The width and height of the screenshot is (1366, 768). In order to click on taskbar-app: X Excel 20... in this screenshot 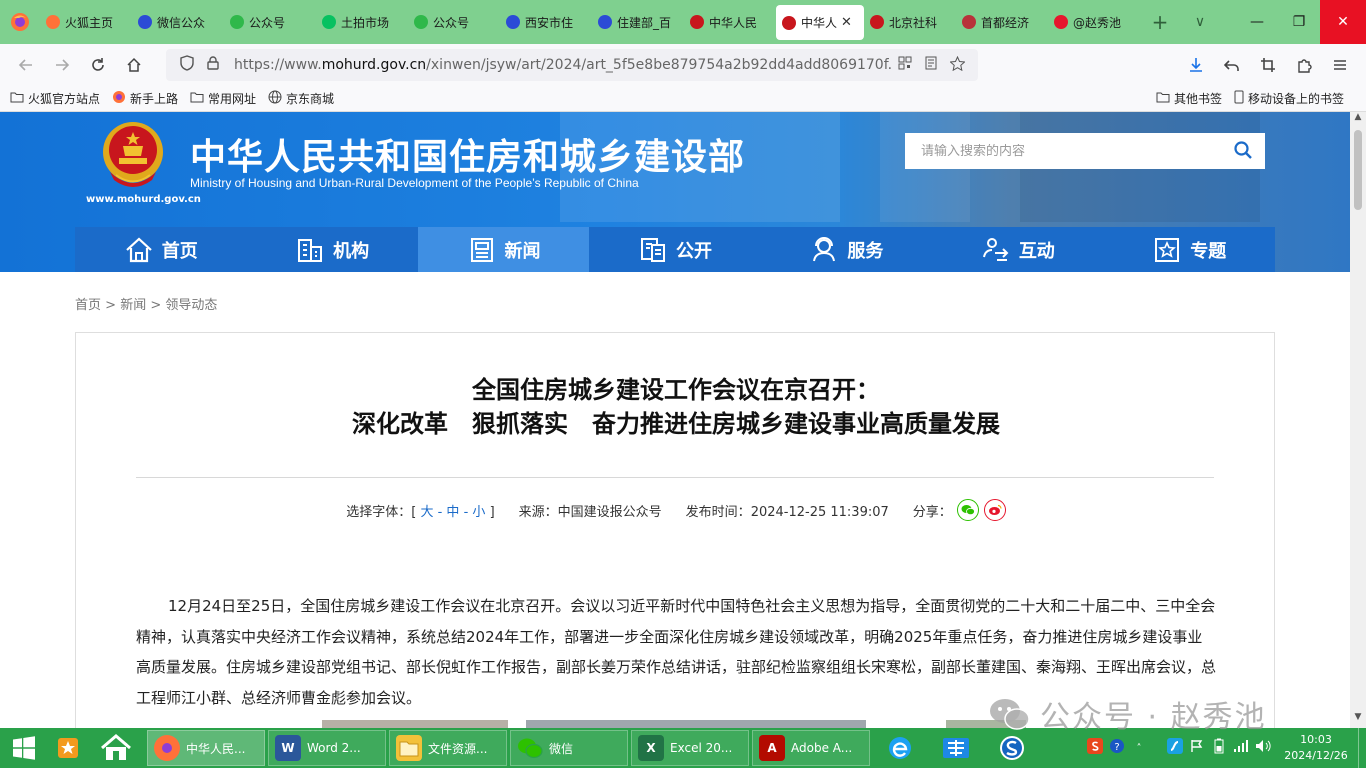, I will do `click(690, 748)`.